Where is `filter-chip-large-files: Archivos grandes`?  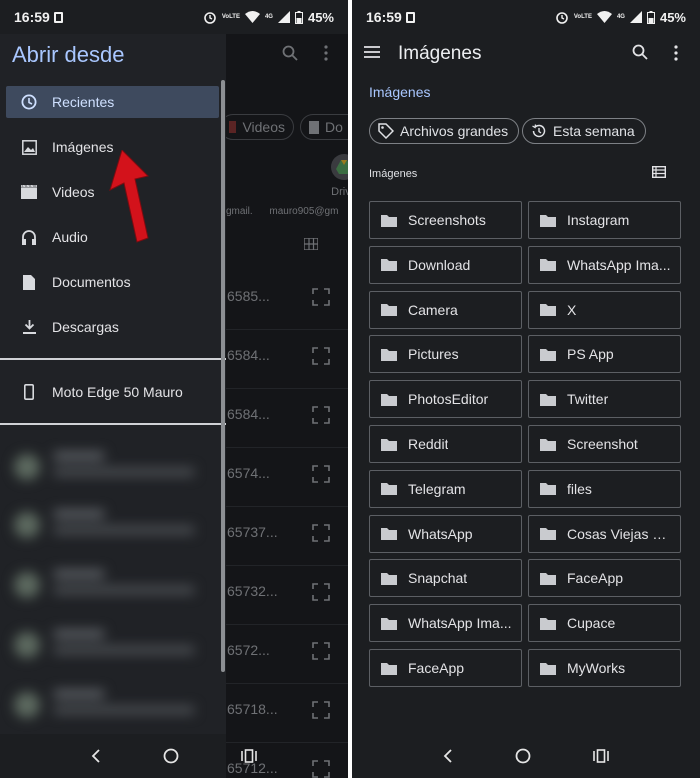
filter-chip-large-files: Archivos grandes is located at coordinates (444, 131).